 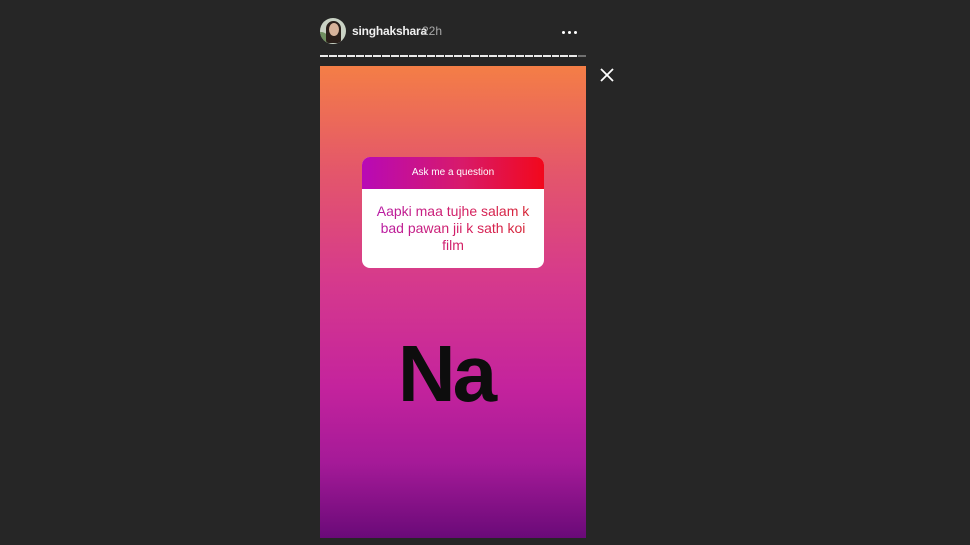 I want to click on more-options-button, so click(x=570, y=32).